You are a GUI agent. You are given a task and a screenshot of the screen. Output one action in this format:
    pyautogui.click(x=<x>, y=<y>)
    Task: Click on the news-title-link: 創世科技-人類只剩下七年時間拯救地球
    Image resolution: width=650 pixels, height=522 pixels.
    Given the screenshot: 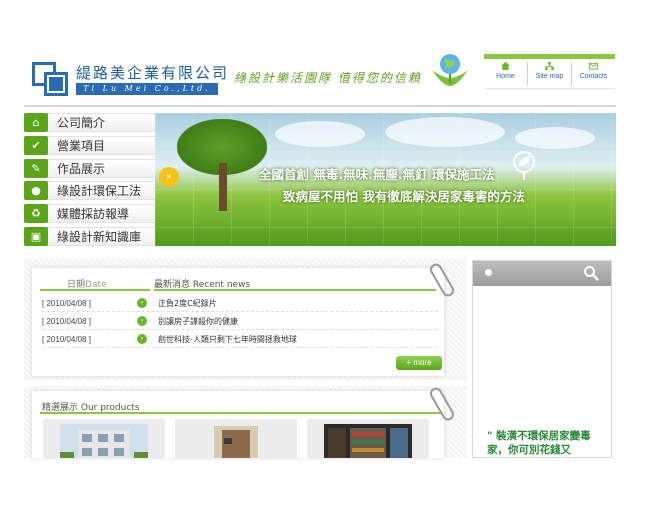 What is the action you would take?
    pyautogui.click(x=227, y=339)
    